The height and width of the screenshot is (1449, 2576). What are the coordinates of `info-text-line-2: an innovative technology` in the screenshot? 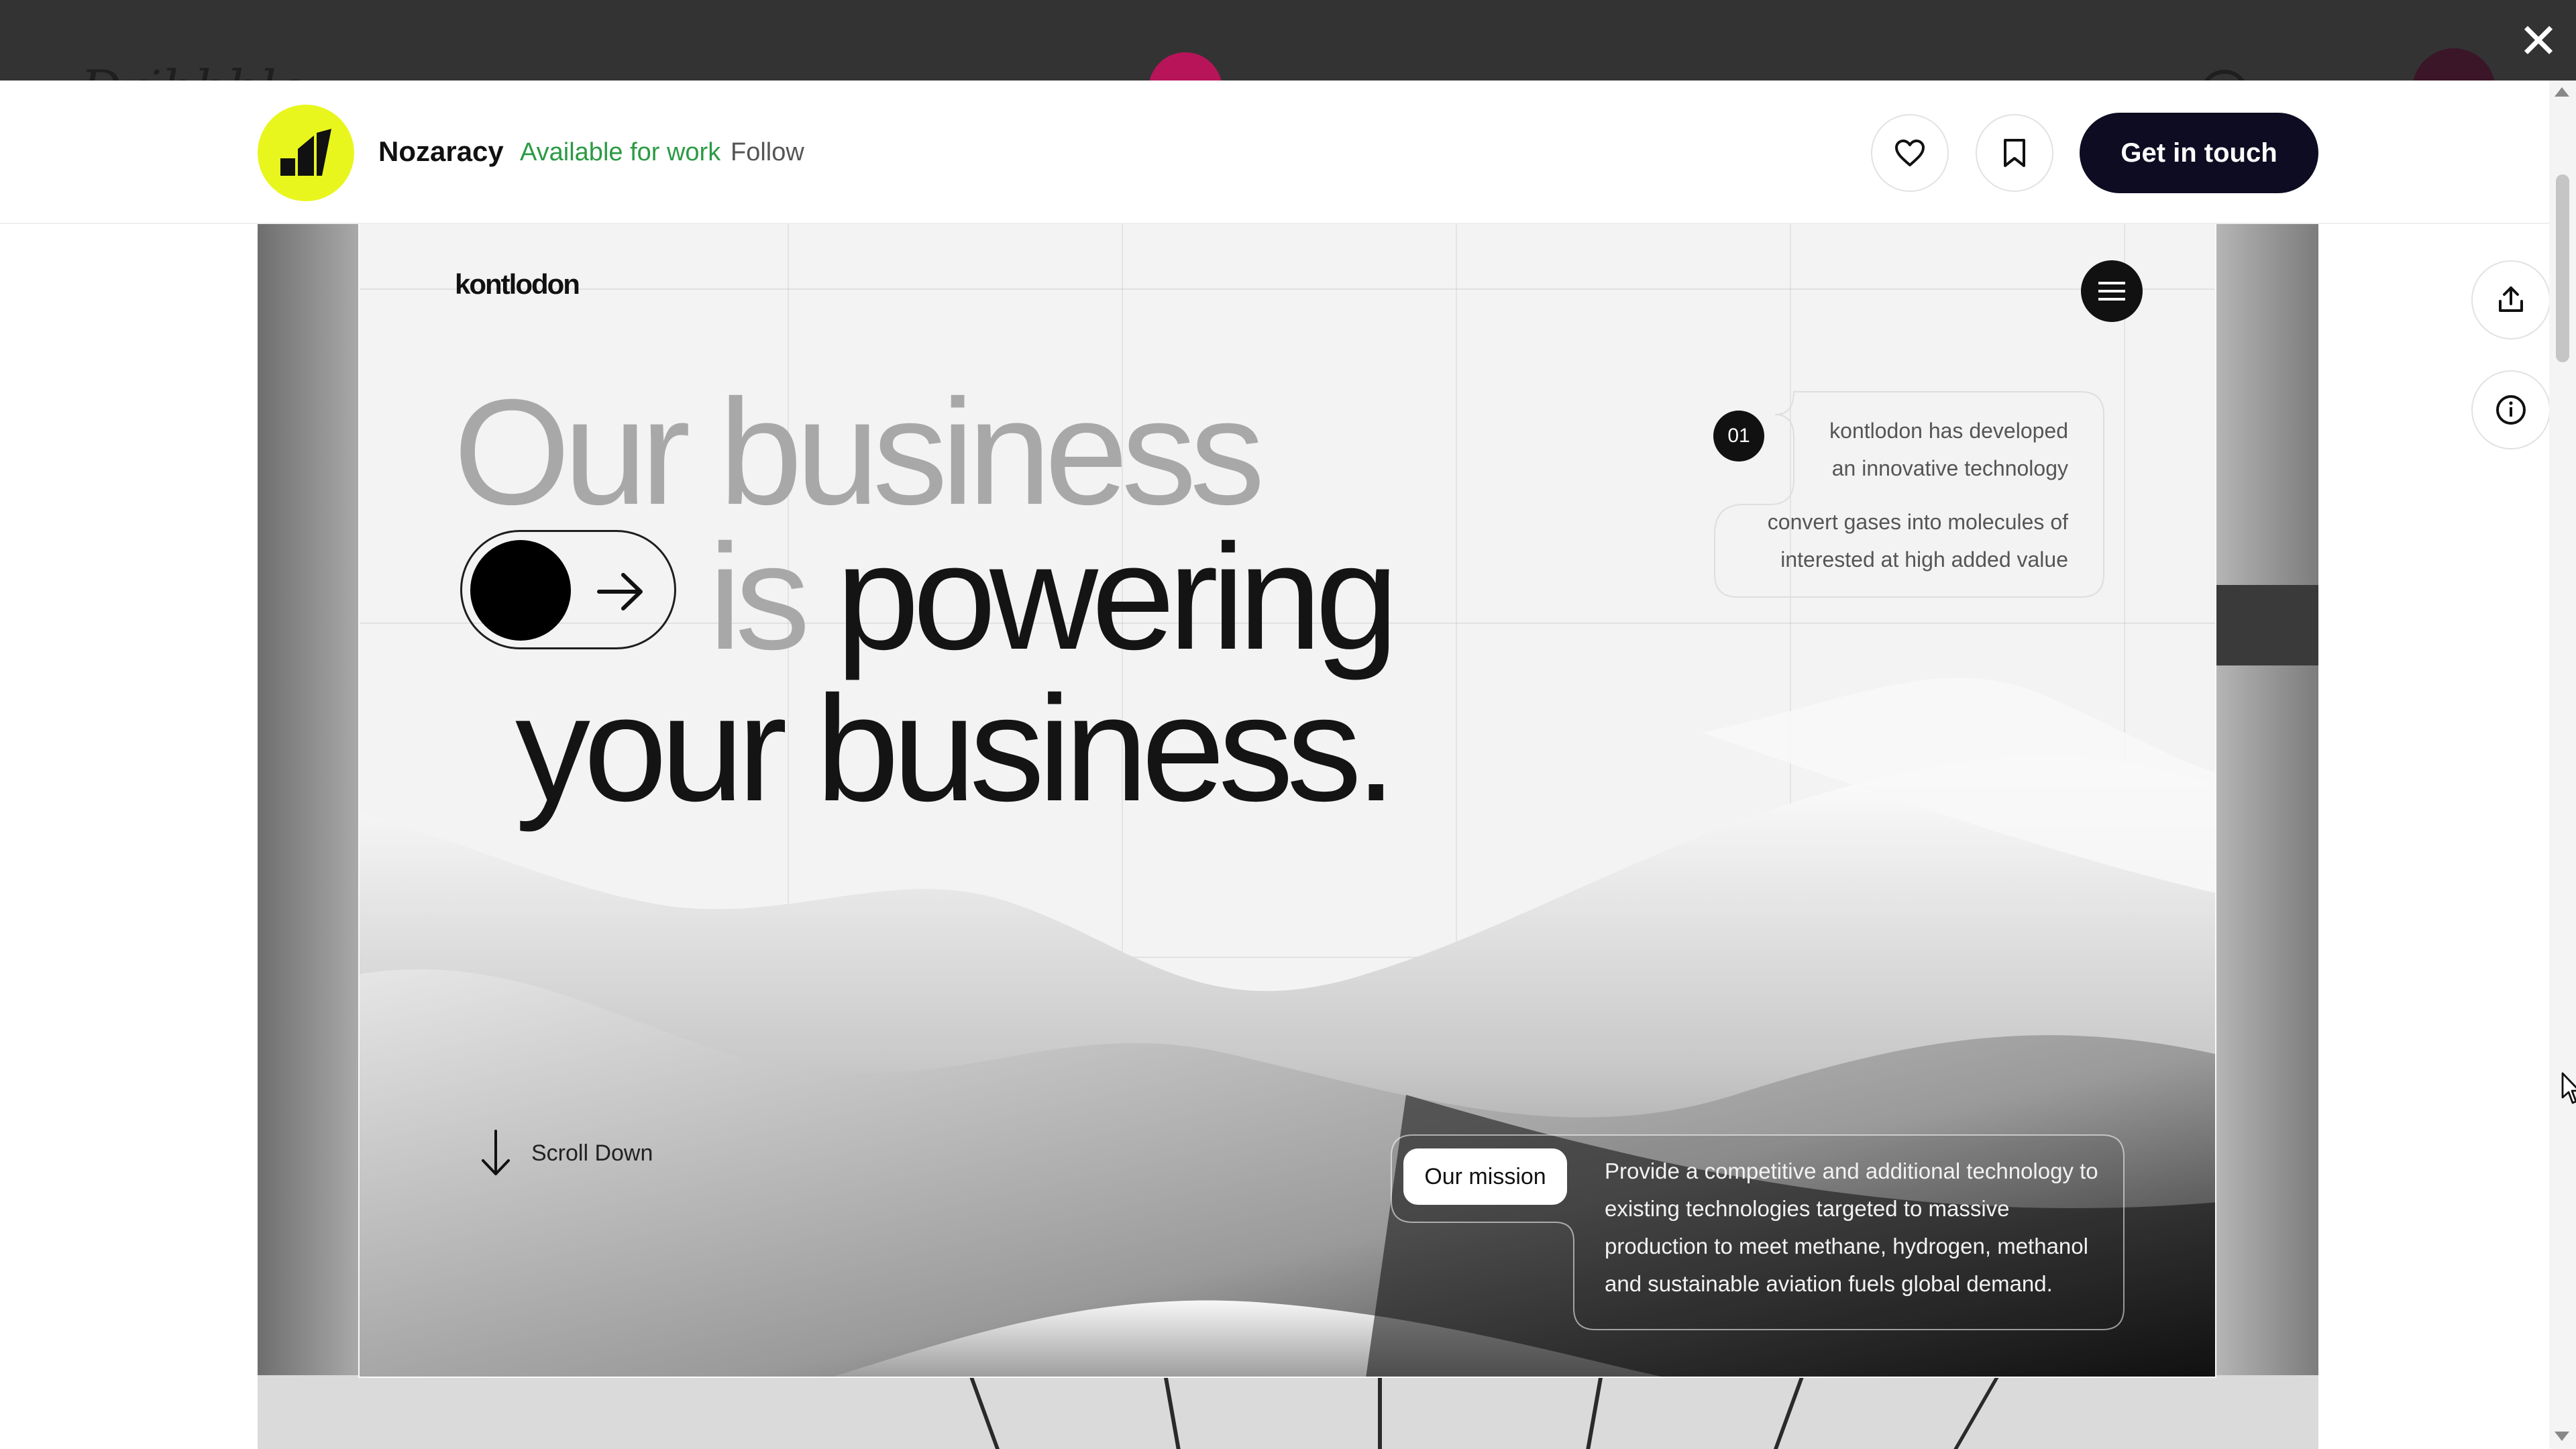 It's located at (1949, 468).